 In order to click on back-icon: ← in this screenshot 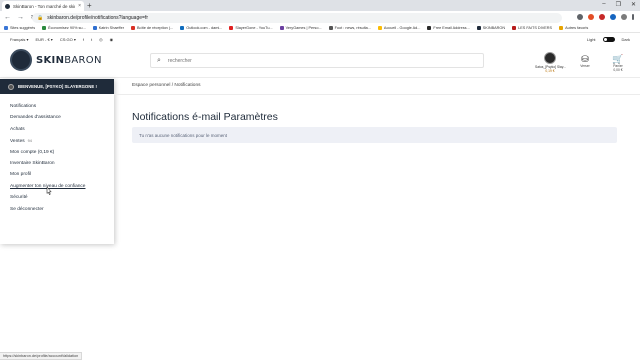, I will do `click(7, 17)`.